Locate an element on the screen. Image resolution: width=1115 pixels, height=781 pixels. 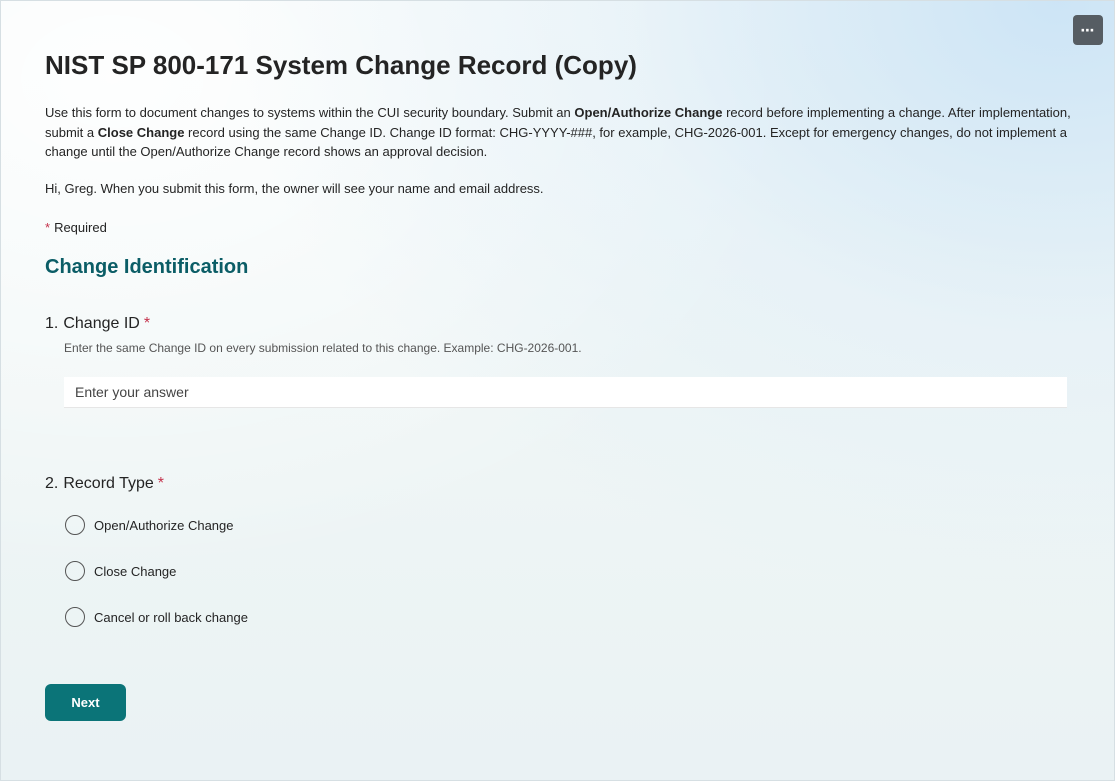
question-2-text: Record Type is located at coordinates (108, 483).